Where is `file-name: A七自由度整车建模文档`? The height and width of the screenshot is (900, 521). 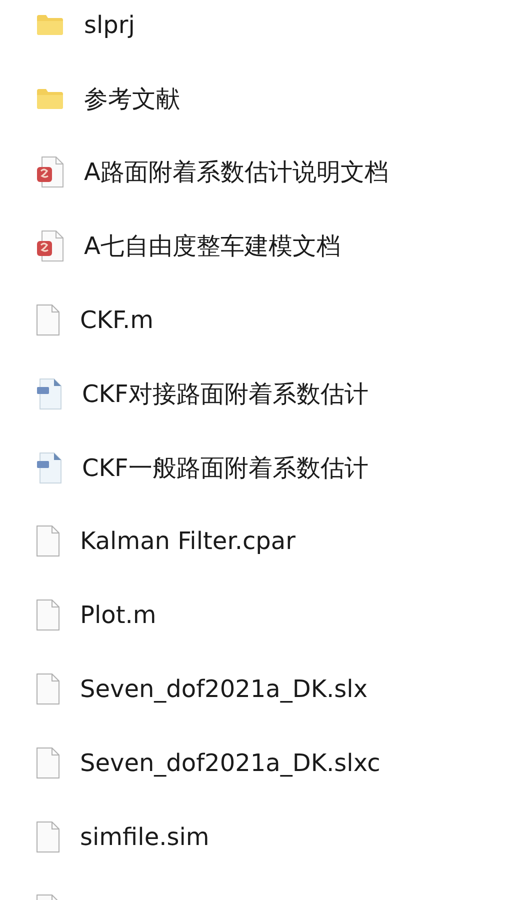 file-name: A七自由度整车建模文档 is located at coordinates (212, 246).